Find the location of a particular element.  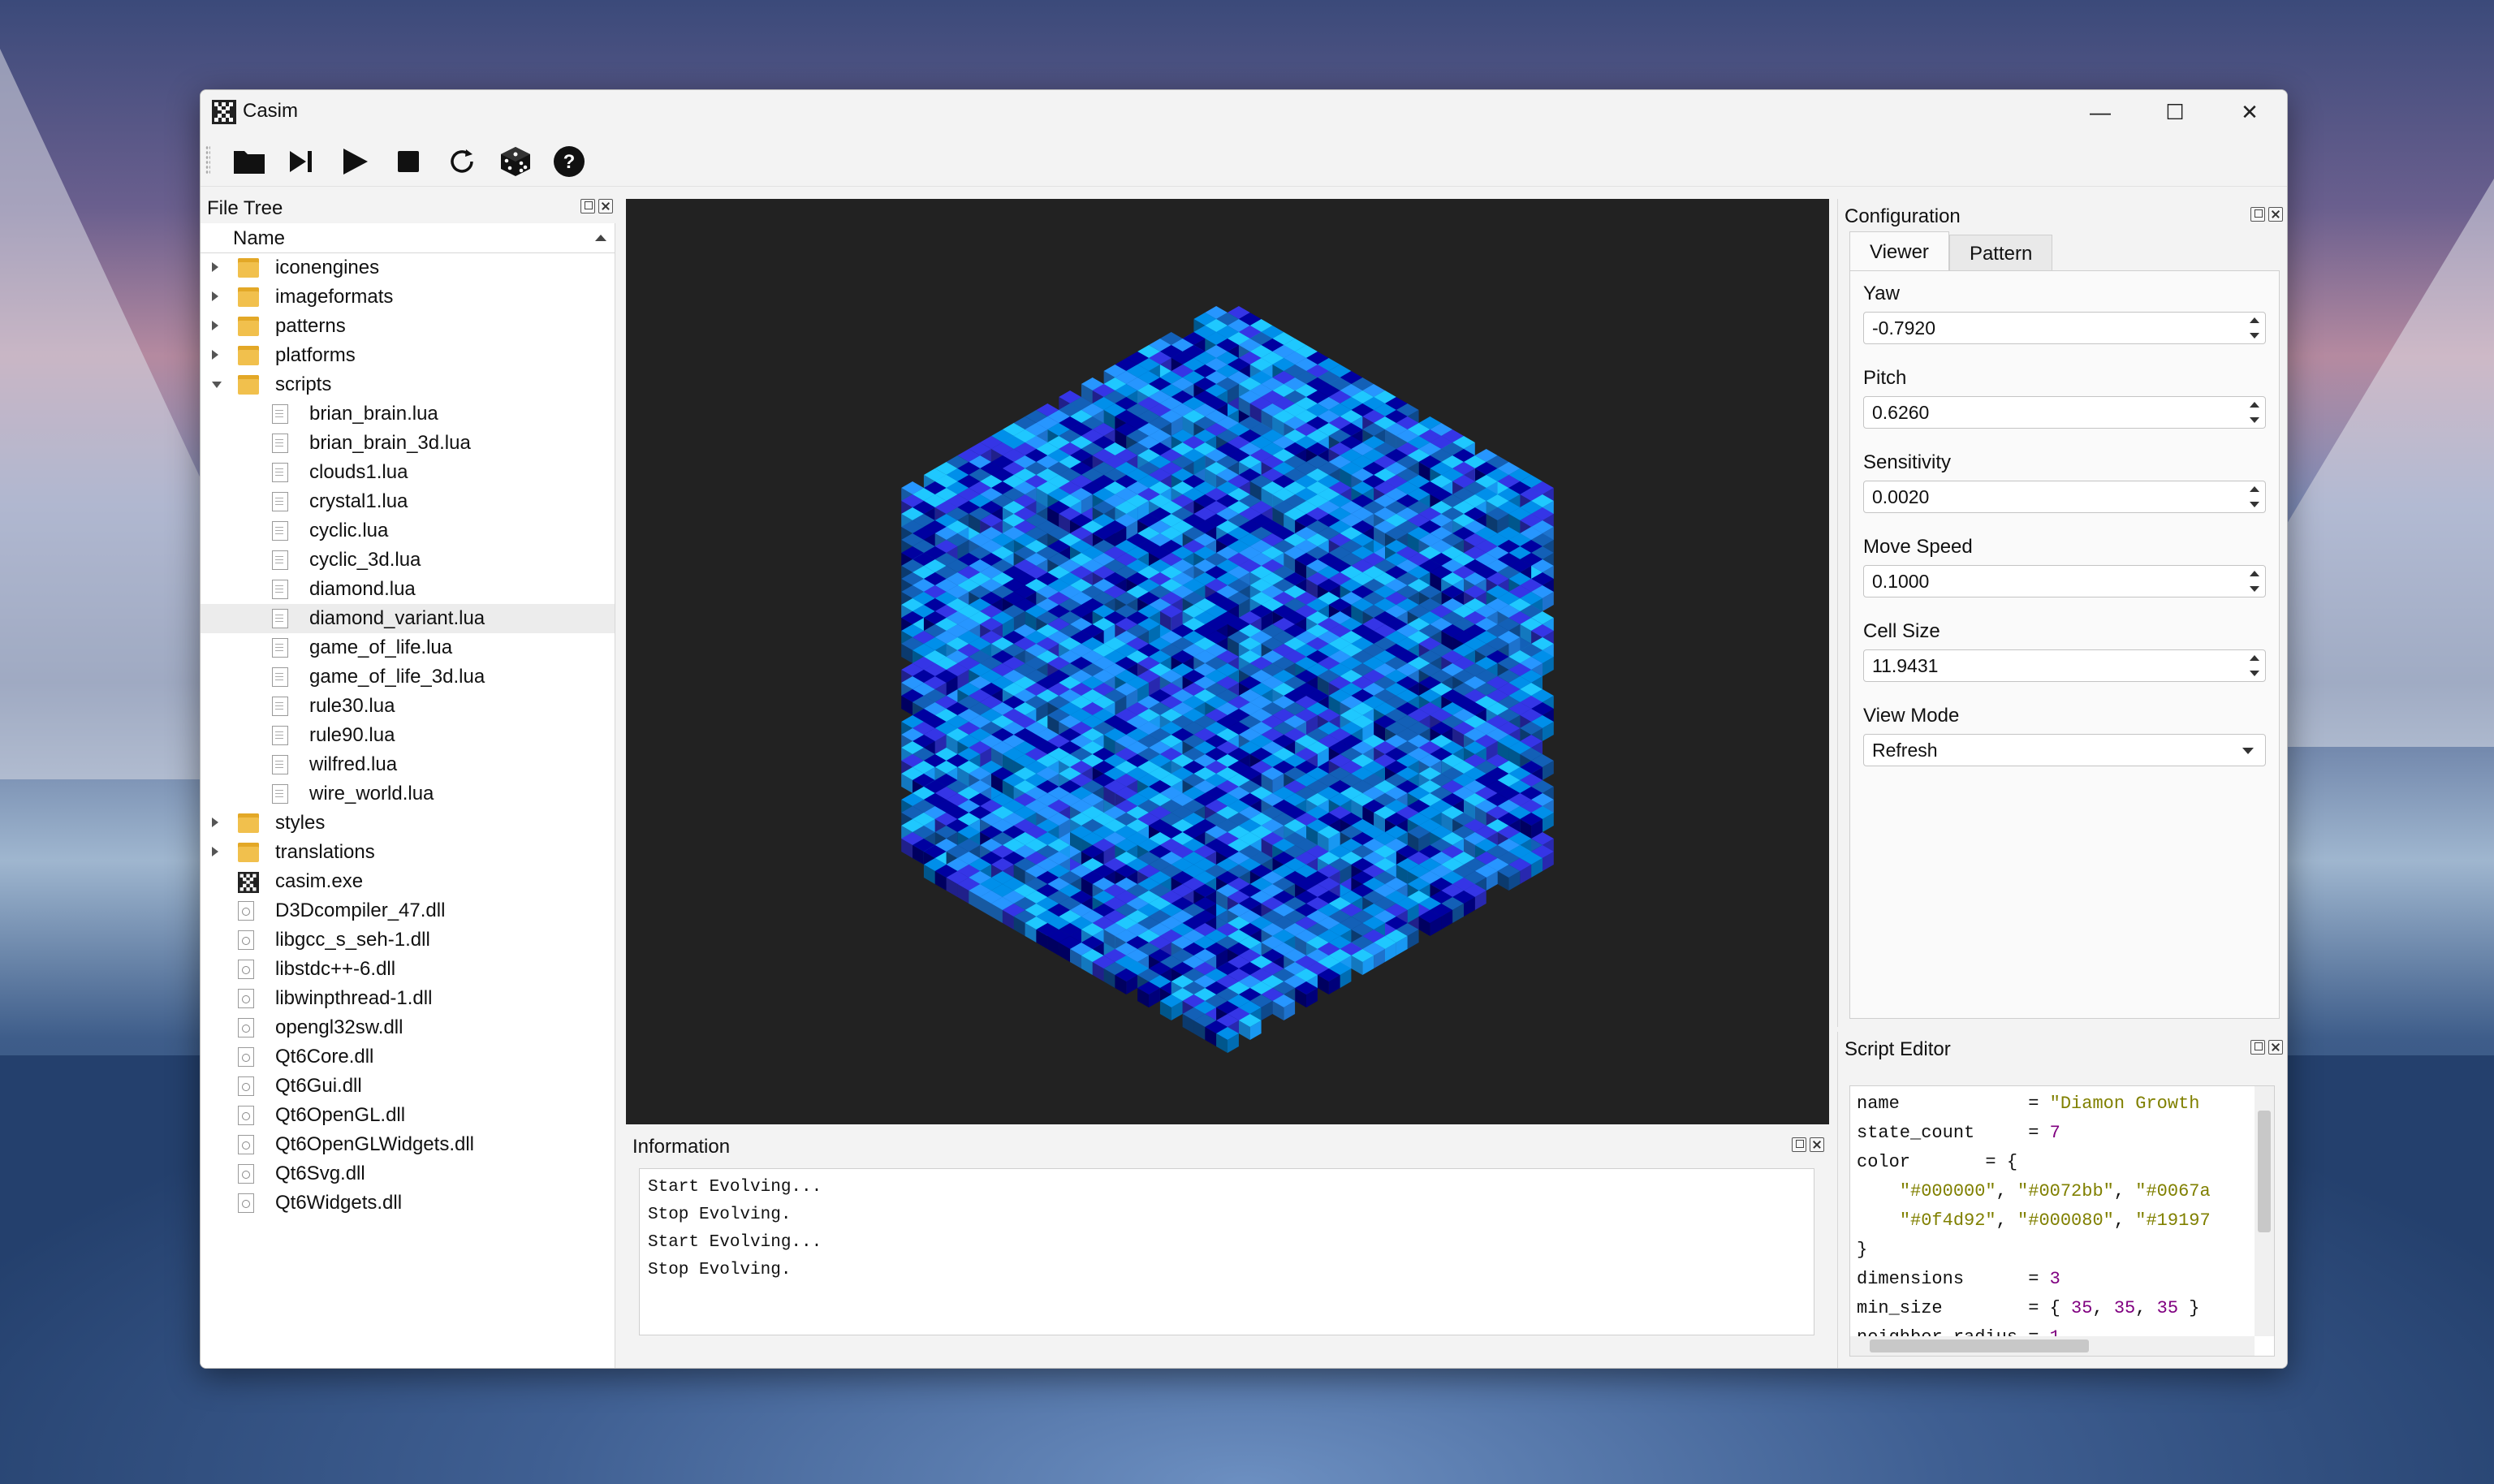

tree-file-item: diamond_variant.lua is located at coordinates (408, 618).